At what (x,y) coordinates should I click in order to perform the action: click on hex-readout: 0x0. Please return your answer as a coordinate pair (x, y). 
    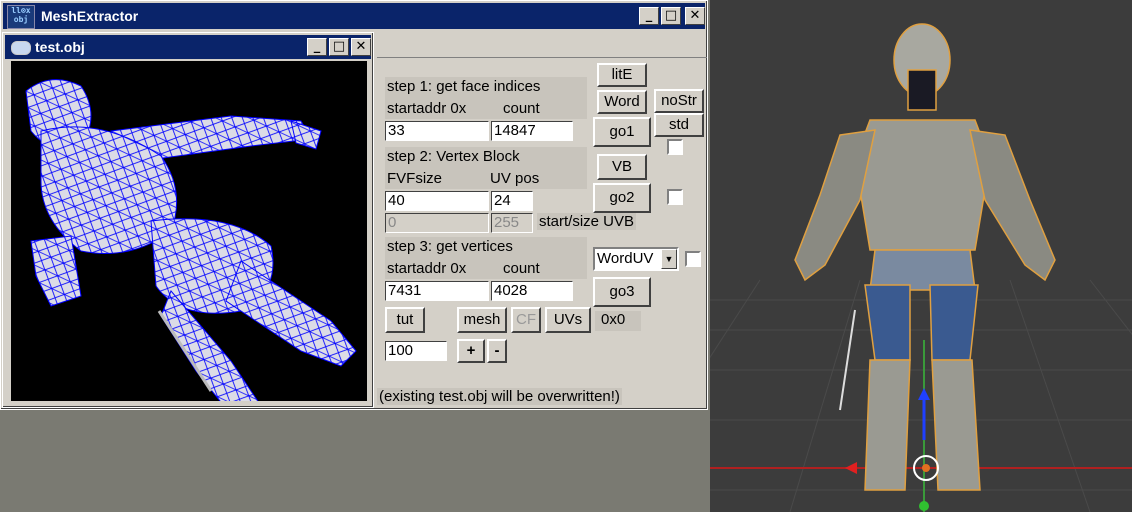
    Looking at the image, I should click on (618, 321).